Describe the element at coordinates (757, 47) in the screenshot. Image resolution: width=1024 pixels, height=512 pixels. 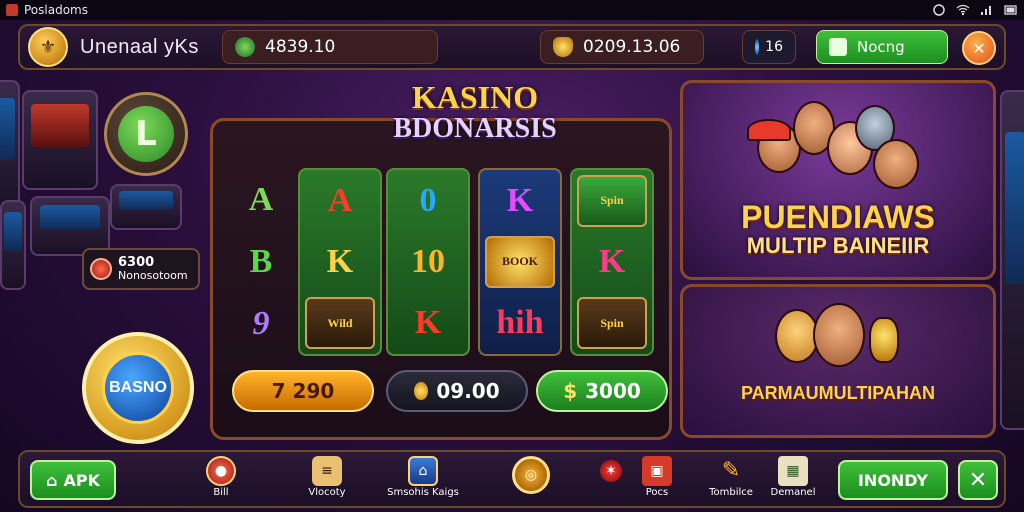
I see `gem-icon` at that location.